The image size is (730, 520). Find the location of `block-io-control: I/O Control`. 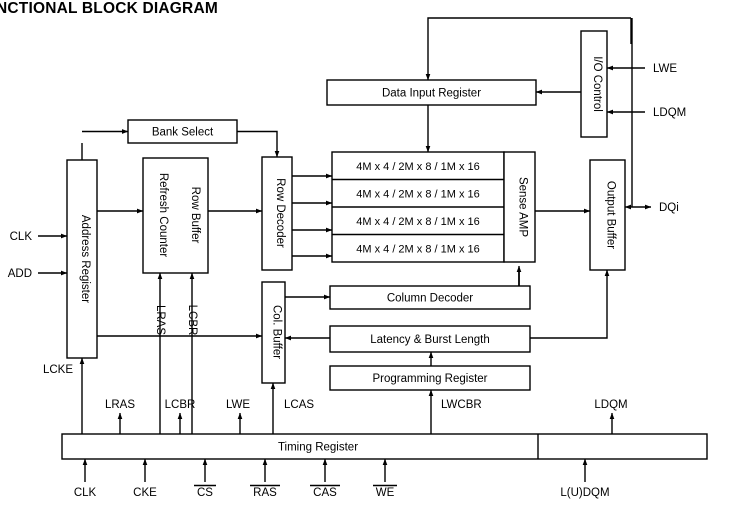

block-io-control: I/O Control is located at coordinates (594, 84).